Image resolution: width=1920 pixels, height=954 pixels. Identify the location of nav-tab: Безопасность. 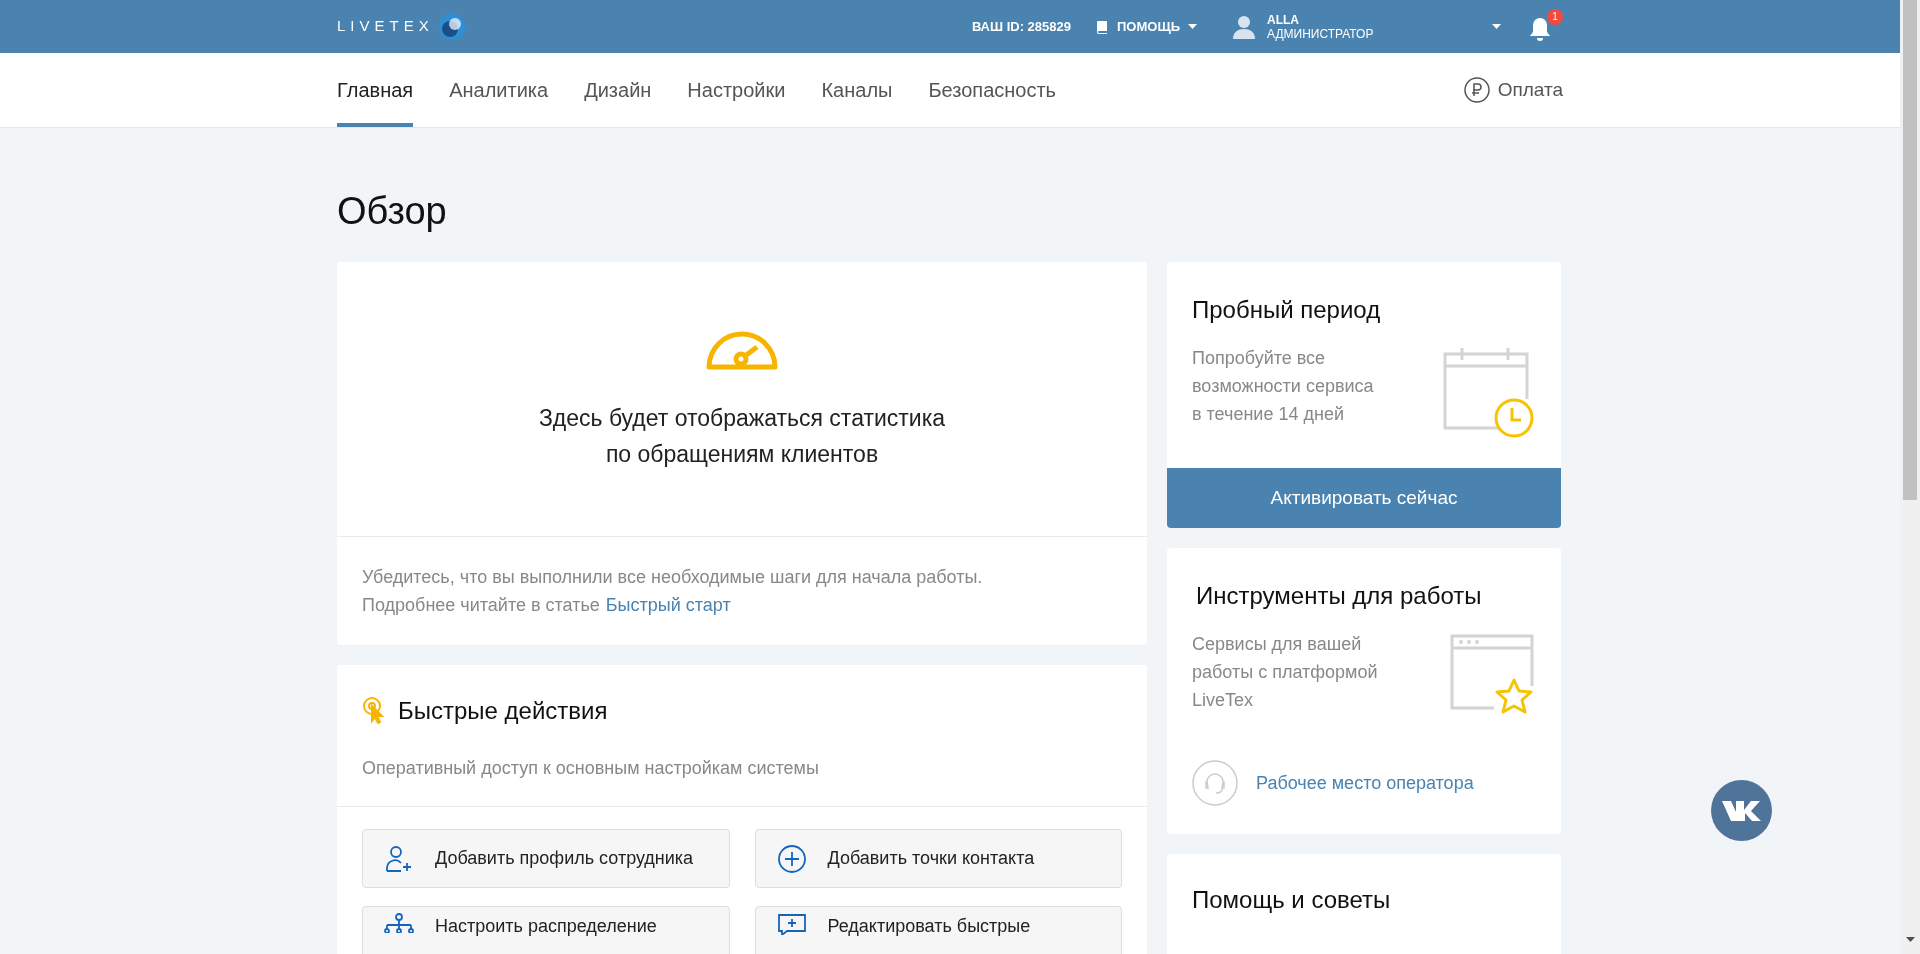
(992, 90).